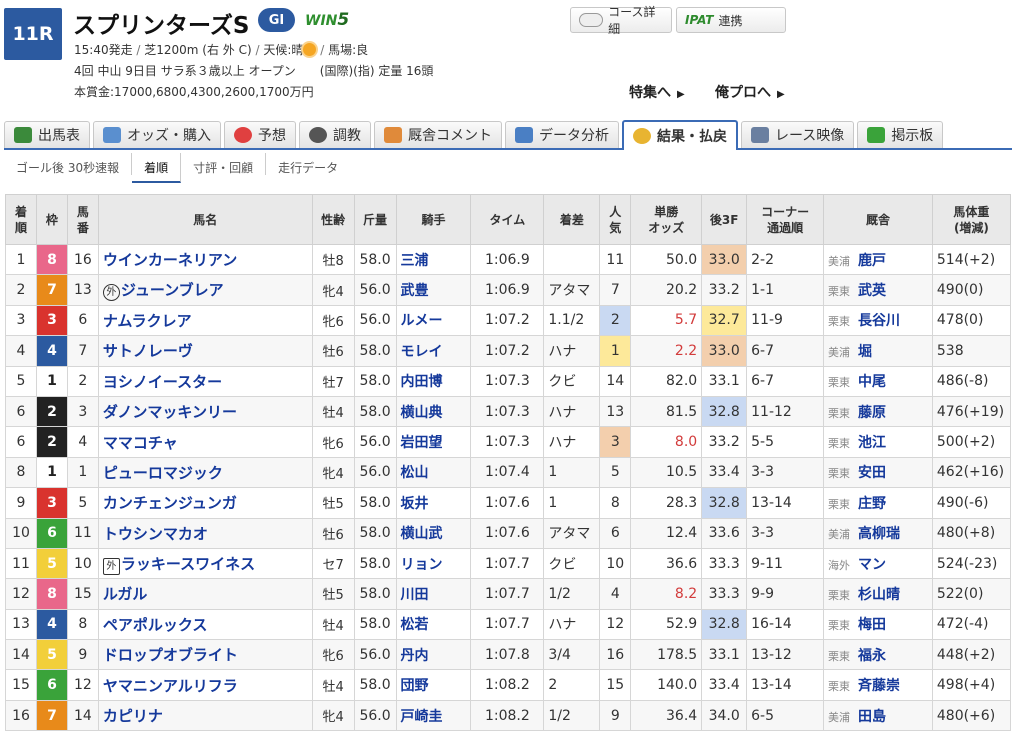 The width and height of the screenshot is (1015, 744). Describe the element at coordinates (205, 715) in the screenshot. I see `horse-name-cell: カピリナ` at that location.